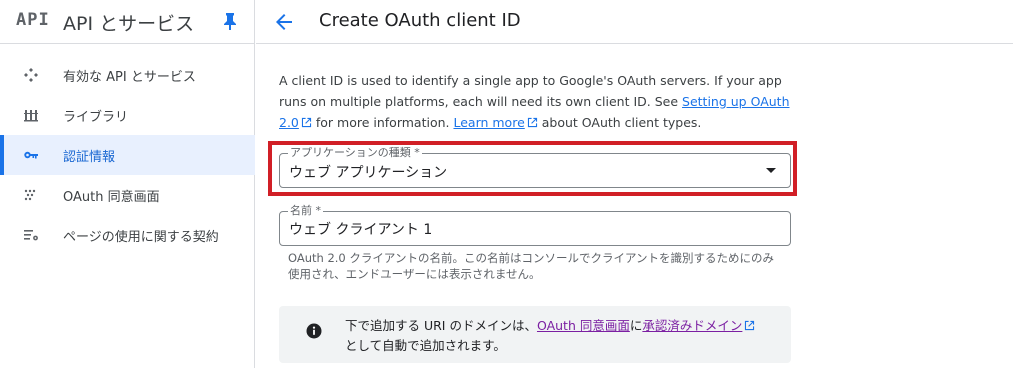 This screenshot has height=368, width=1013. What do you see at coordinates (692, 325) in the screenshot?
I see `authorized-domains-link: 承認済みドメイン` at bounding box center [692, 325].